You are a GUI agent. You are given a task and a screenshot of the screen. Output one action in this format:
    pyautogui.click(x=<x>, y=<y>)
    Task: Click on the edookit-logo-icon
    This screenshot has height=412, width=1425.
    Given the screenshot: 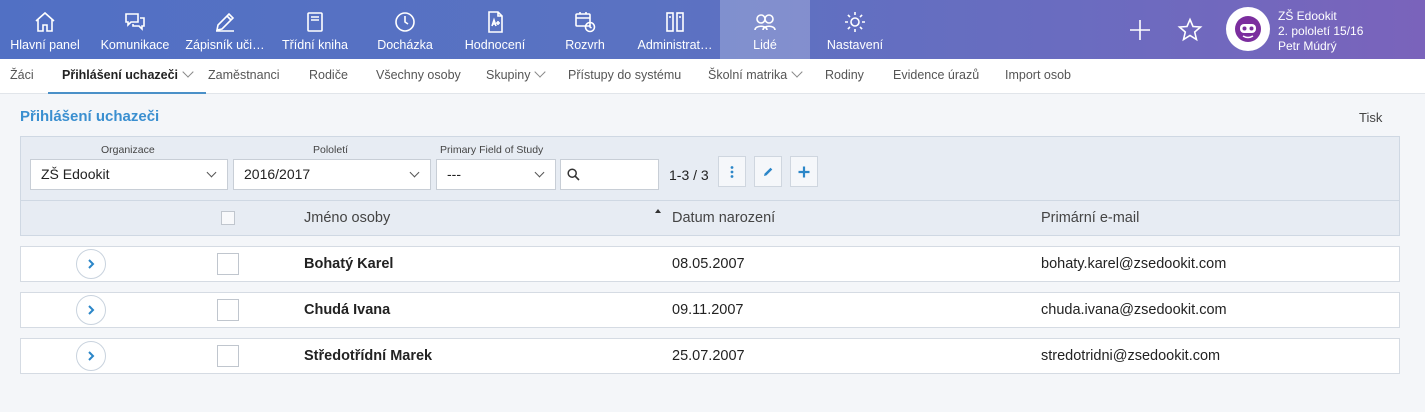 What is the action you would take?
    pyautogui.click(x=1248, y=29)
    